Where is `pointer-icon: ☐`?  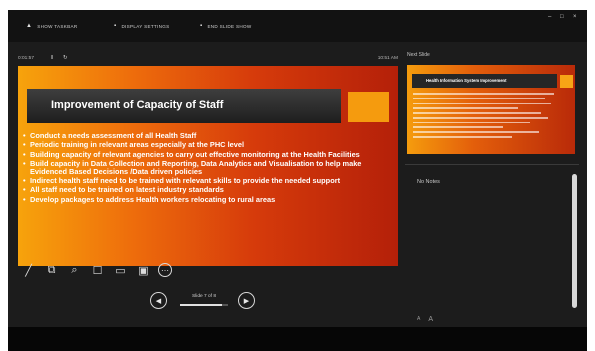 pointer-icon: ☐ is located at coordinates (97, 270).